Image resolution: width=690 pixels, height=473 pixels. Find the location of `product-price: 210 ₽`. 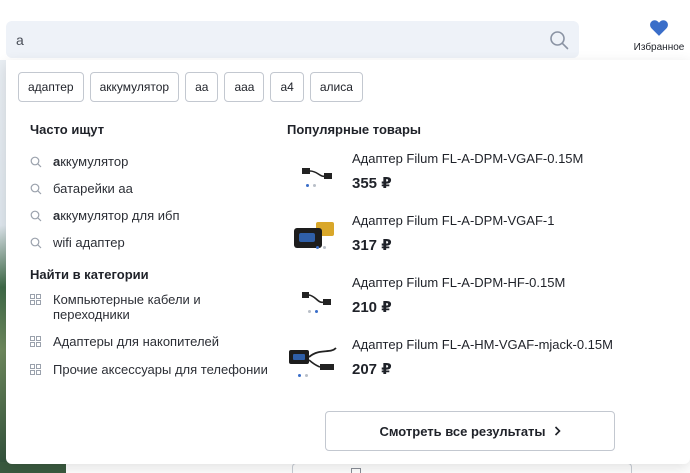

product-price: 210 ₽ is located at coordinates (372, 307).